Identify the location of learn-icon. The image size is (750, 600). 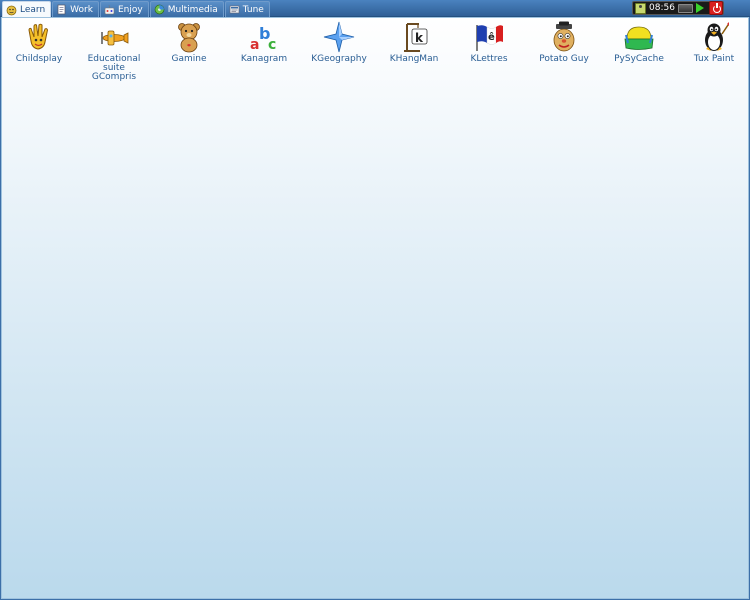
(11, 10).